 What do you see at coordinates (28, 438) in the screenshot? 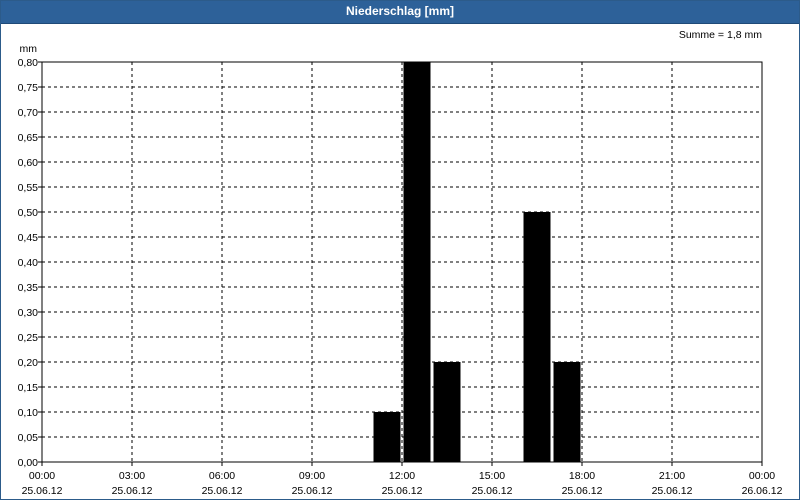
I see `y-tick-label: 0,05` at bounding box center [28, 438].